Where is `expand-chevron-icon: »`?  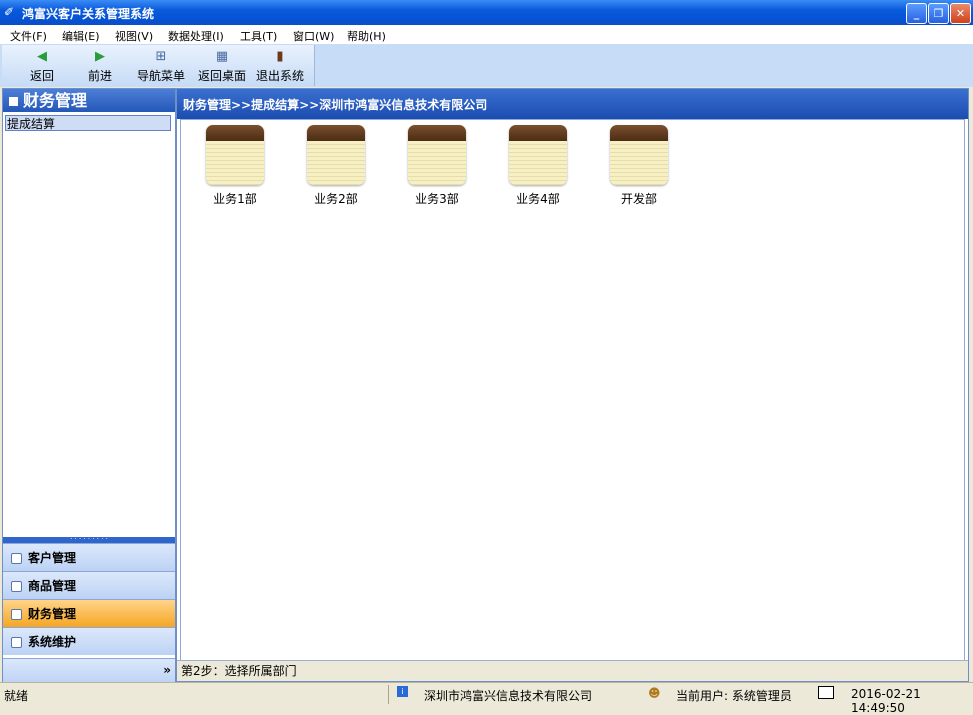
expand-chevron-icon: » is located at coordinates (167, 670).